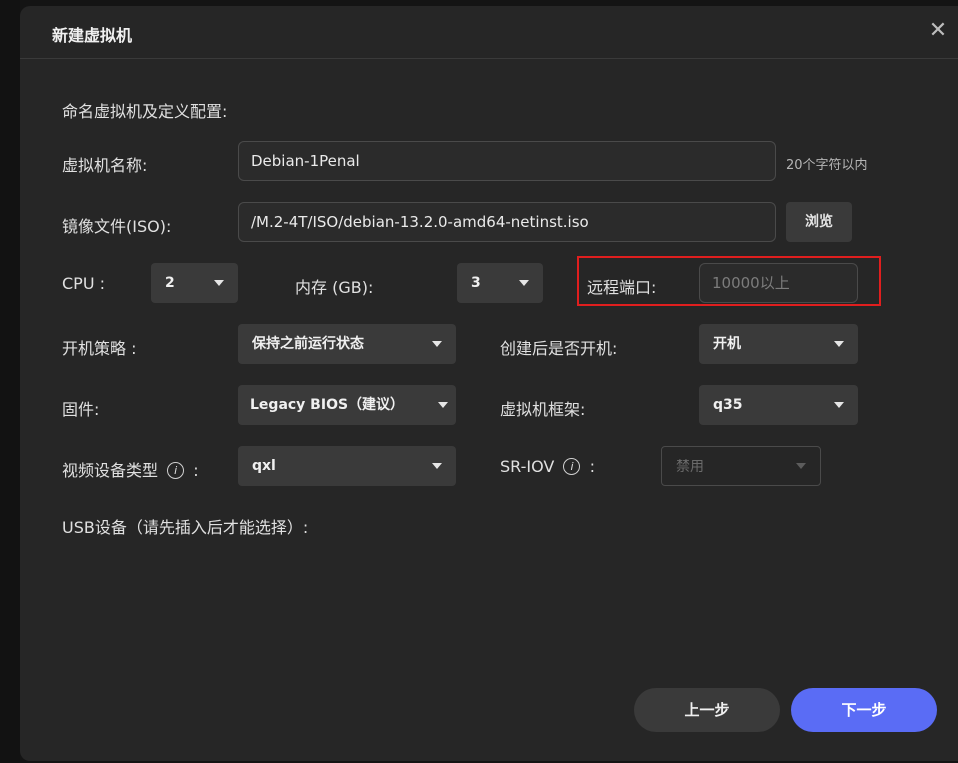 Image resolution: width=958 pixels, height=763 pixels. I want to click on vm-name-input: Debian-1Penal, so click(507, 161).